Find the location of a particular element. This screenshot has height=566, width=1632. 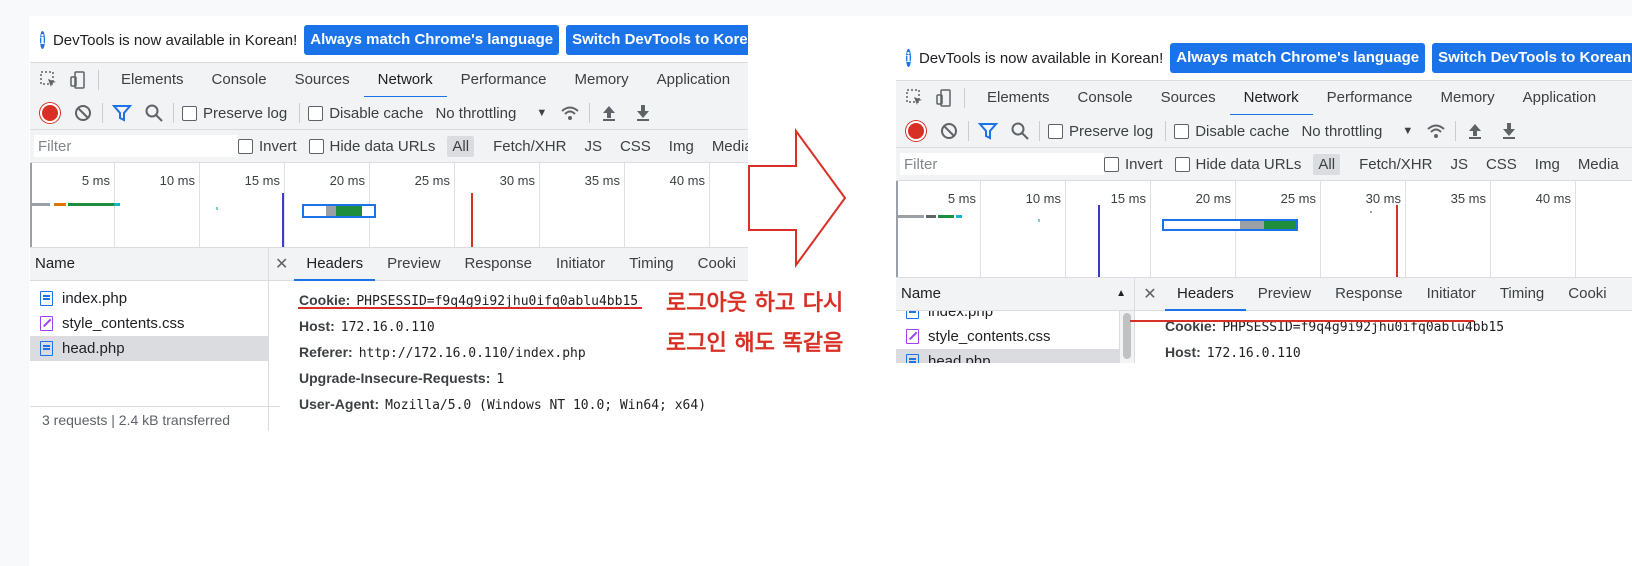

page-top-strip is located at coordinates (816, 8).